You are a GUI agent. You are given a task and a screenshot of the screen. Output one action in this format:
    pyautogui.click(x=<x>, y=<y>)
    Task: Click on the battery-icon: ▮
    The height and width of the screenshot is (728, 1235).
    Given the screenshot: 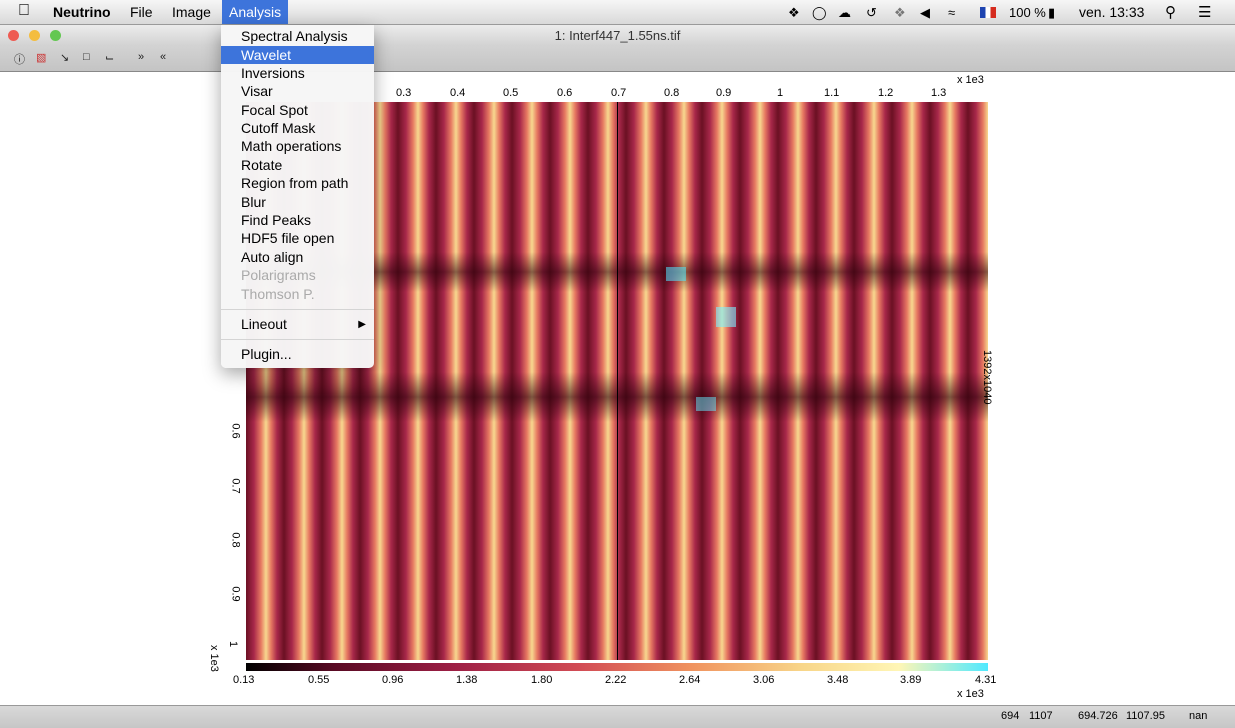 What is the action you would take?
    pyautogui.click(x=1051, y=12)
    